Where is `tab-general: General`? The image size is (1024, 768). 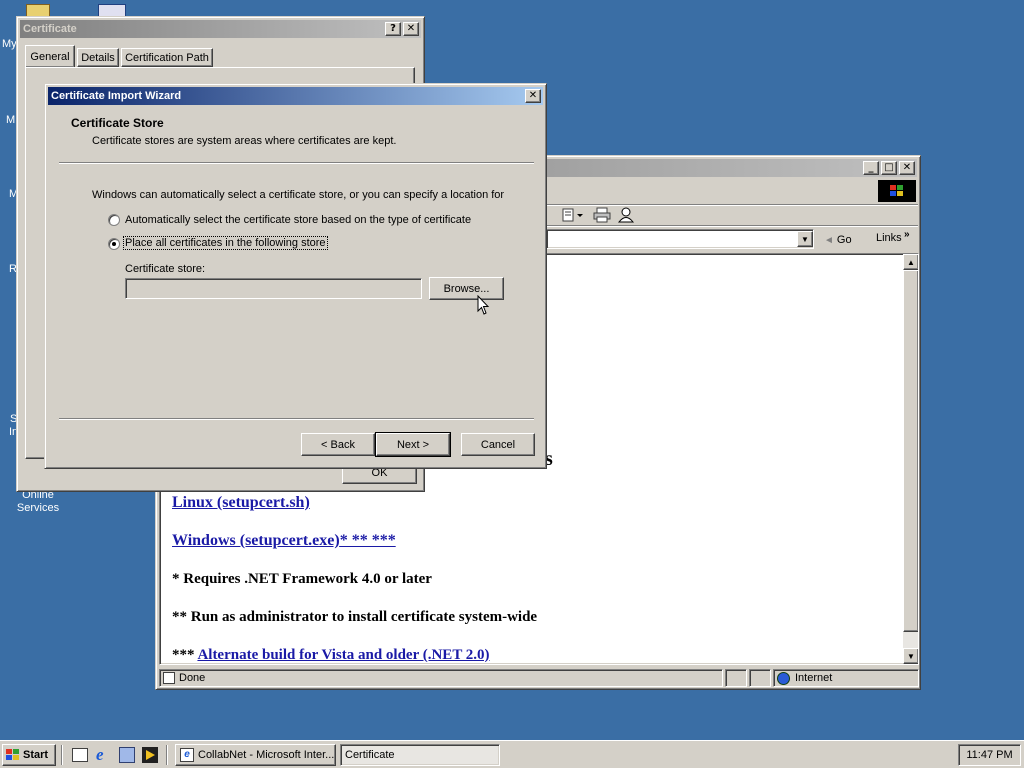 tab-general: General is located at coordinates (50, 56).